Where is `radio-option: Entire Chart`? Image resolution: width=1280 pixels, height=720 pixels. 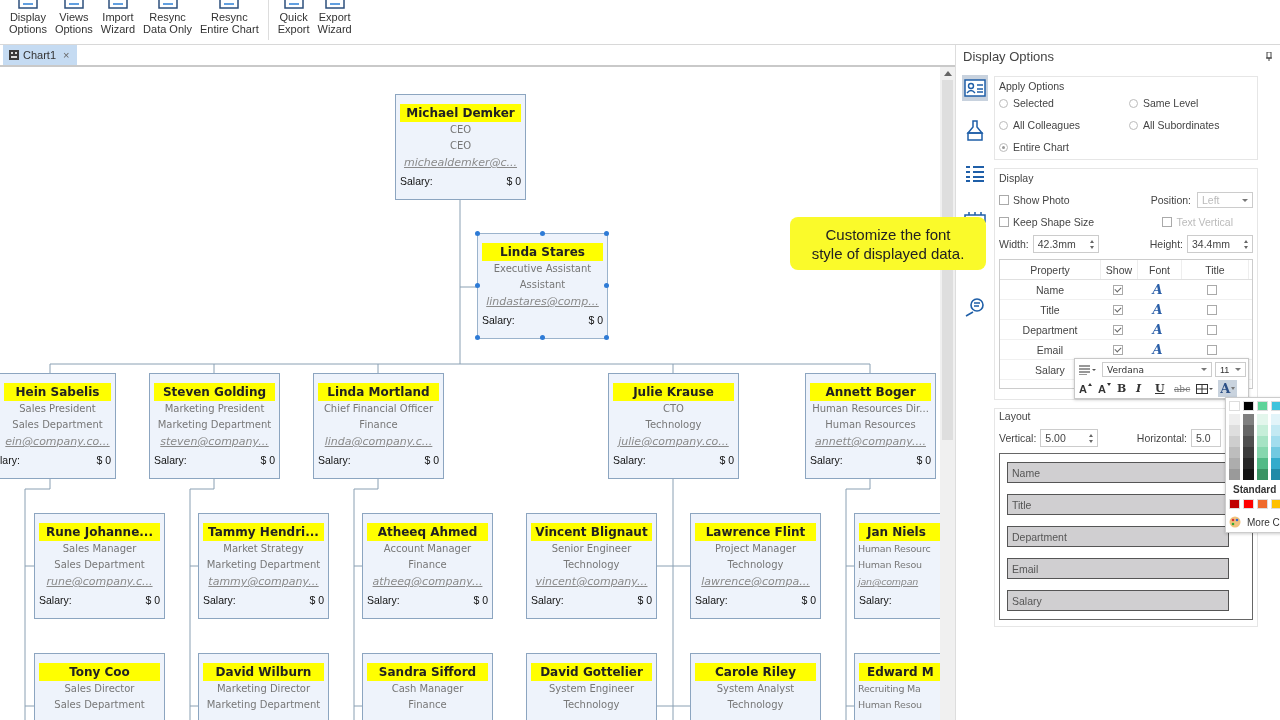
radio-option: Entire Chart is located at coordinates (1064, 147).